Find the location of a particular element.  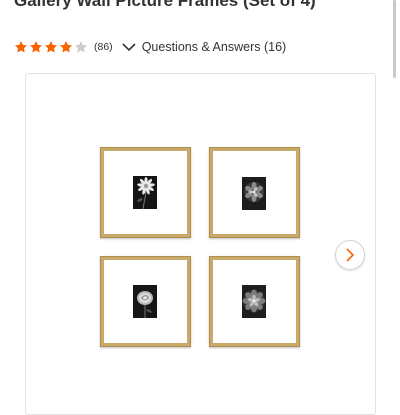

rating-row: (86) Questions & Answers (16) is located at coordinates (150, 47).